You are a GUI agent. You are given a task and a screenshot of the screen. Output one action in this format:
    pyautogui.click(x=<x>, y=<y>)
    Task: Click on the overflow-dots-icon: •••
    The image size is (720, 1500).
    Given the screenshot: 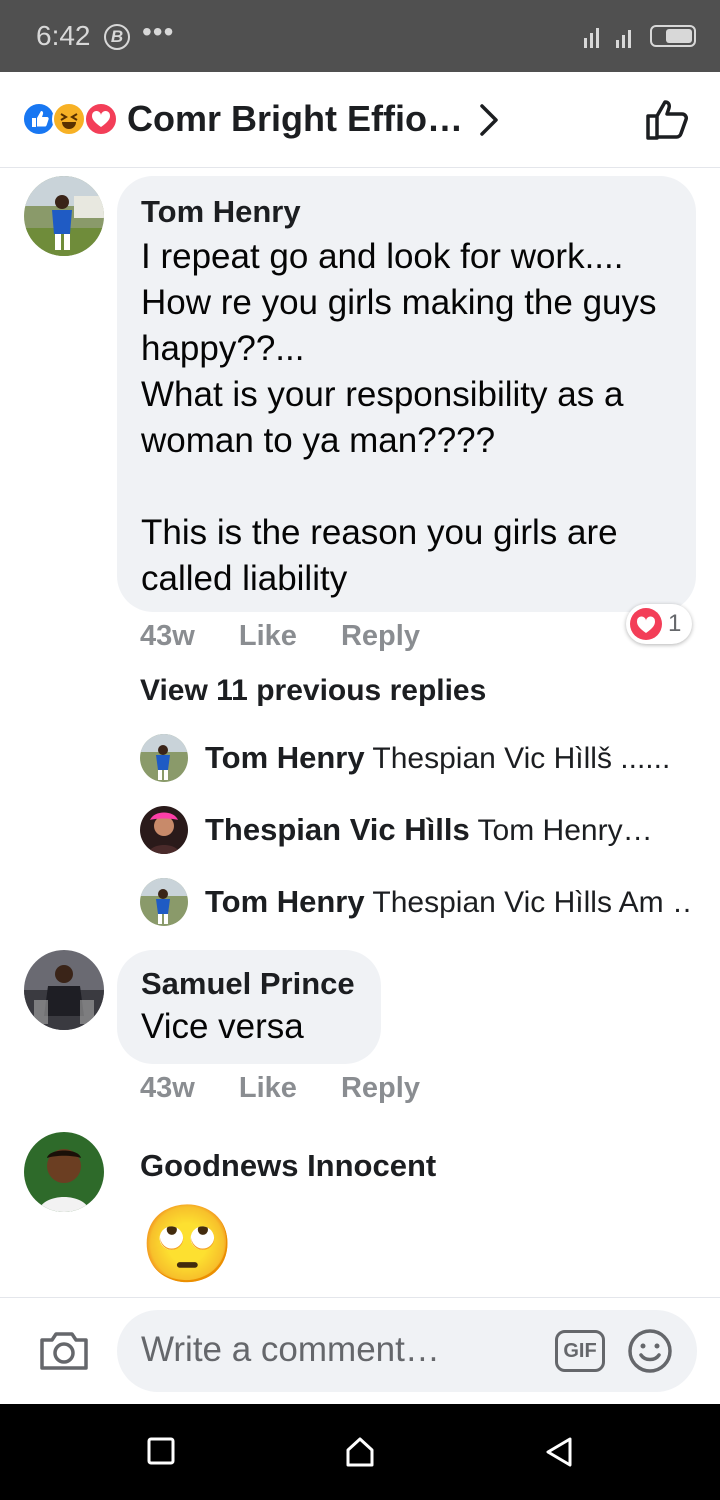 What is the action you would take?
    pyautogui.click(x=158, y=31)
    